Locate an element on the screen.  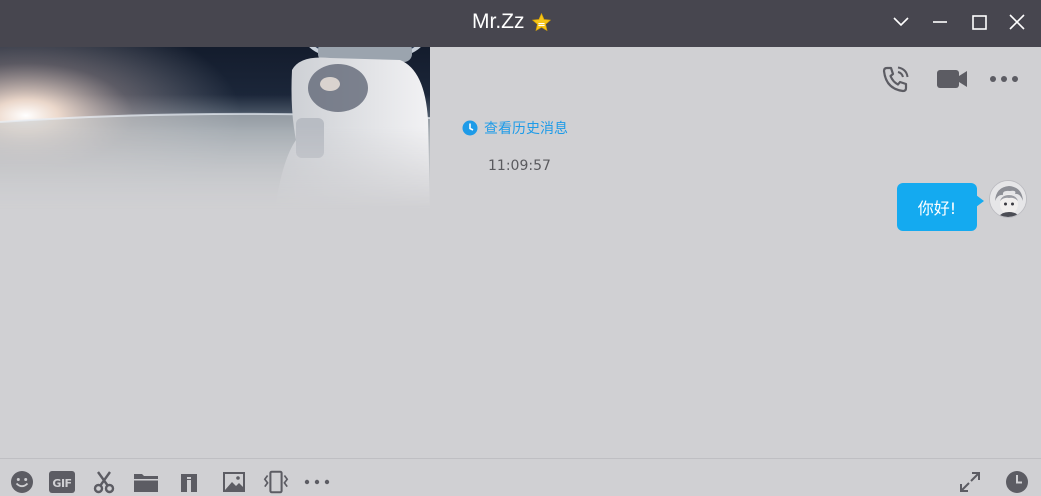
close-button is located at coordinates (1017, 22).